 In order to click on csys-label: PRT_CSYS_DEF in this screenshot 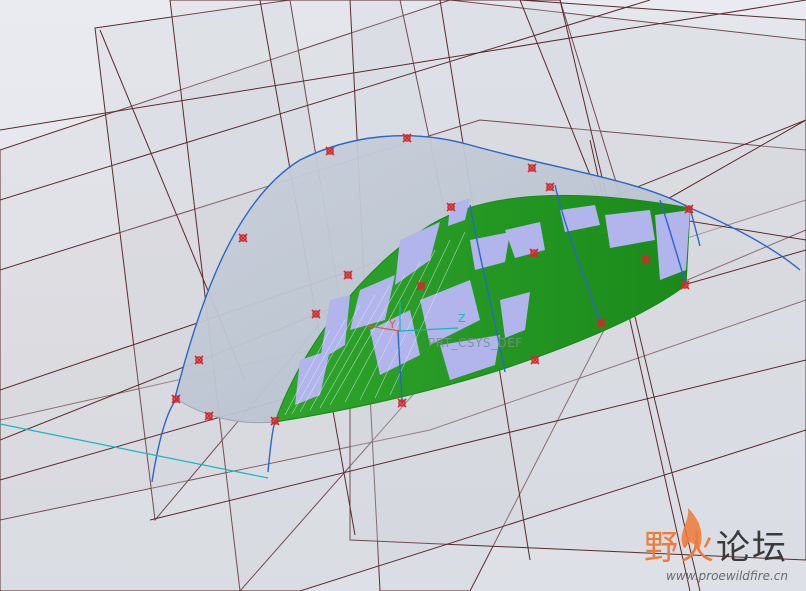, I will do `click(475, 343)`.